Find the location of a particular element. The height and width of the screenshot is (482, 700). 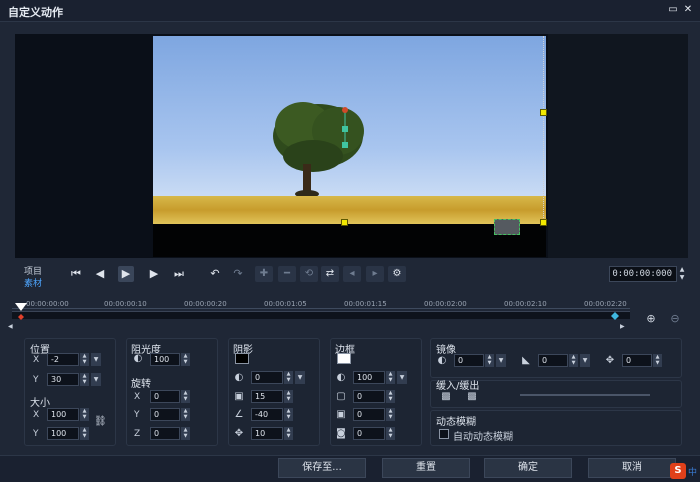

timecode-display: 0:00:00:000 is located at coordinates (643, 274).